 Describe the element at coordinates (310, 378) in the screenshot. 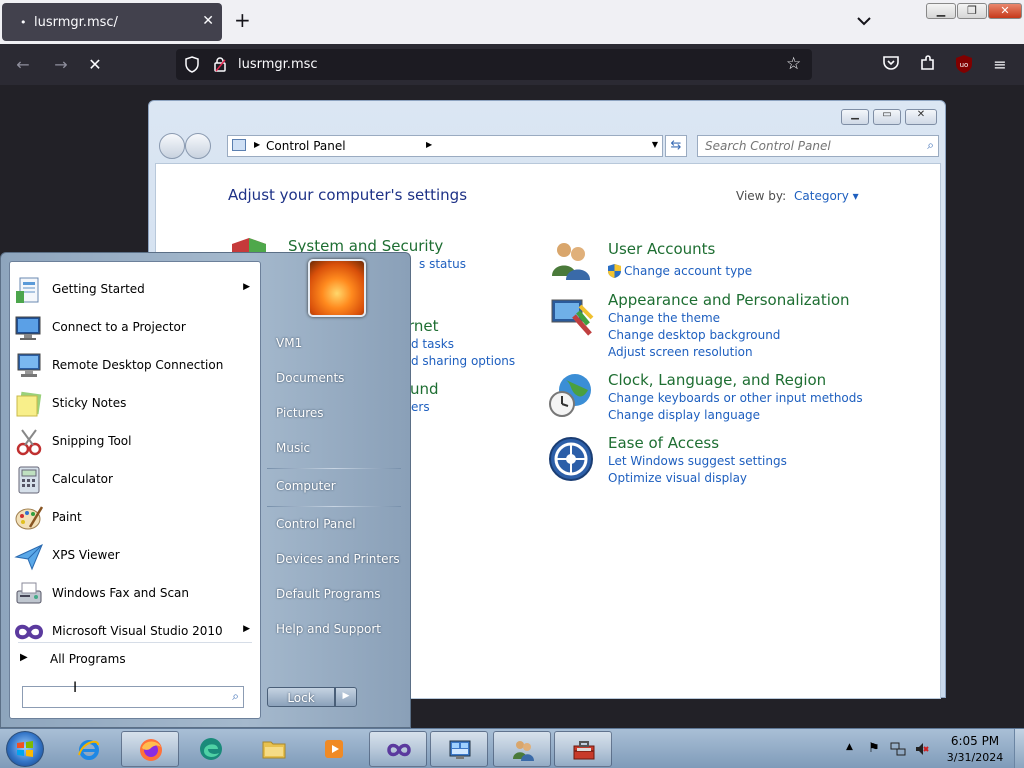

I see `start-right-documents: Documents` at that location.